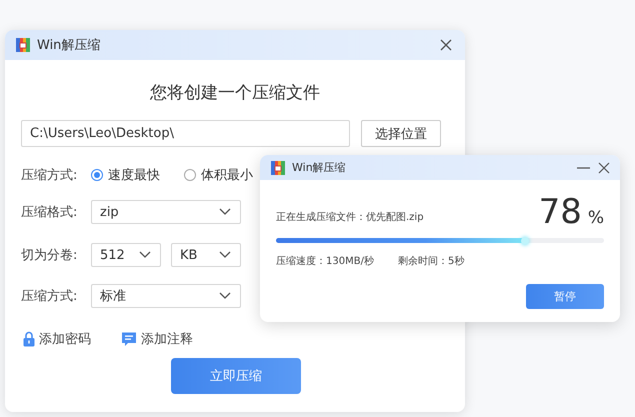 This screenshot has height=417, width=635. I want to click on status-text: 正在生成压缩文件：优先配图.zip, so click(350, 217).